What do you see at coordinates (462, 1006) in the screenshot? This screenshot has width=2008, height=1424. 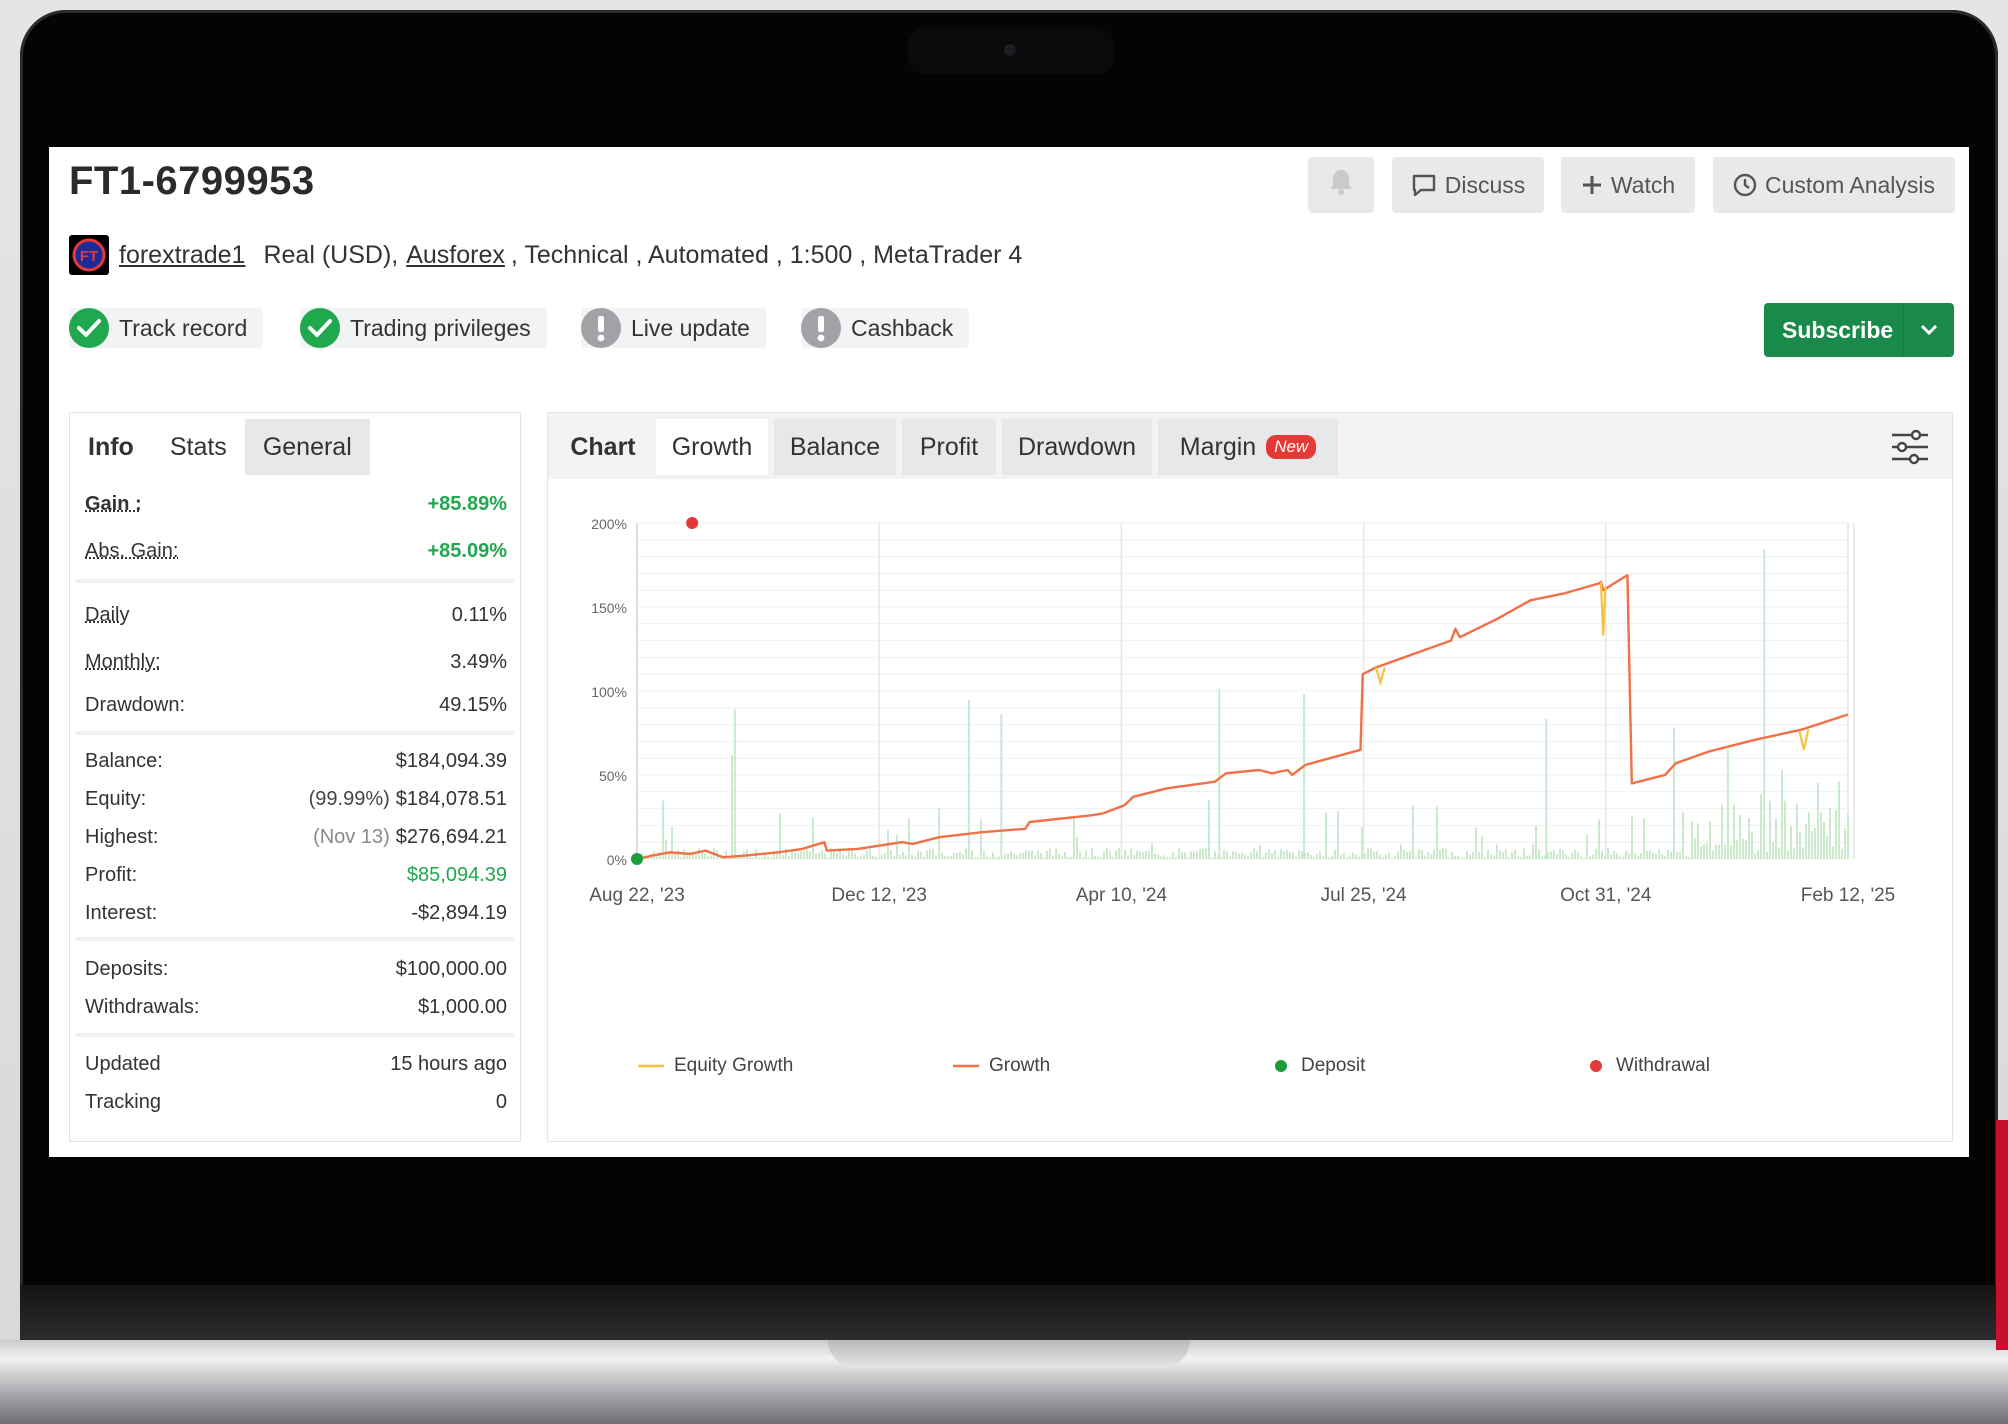 I see `stat-value: $1,000.00` at bounding box center [462, 1006].